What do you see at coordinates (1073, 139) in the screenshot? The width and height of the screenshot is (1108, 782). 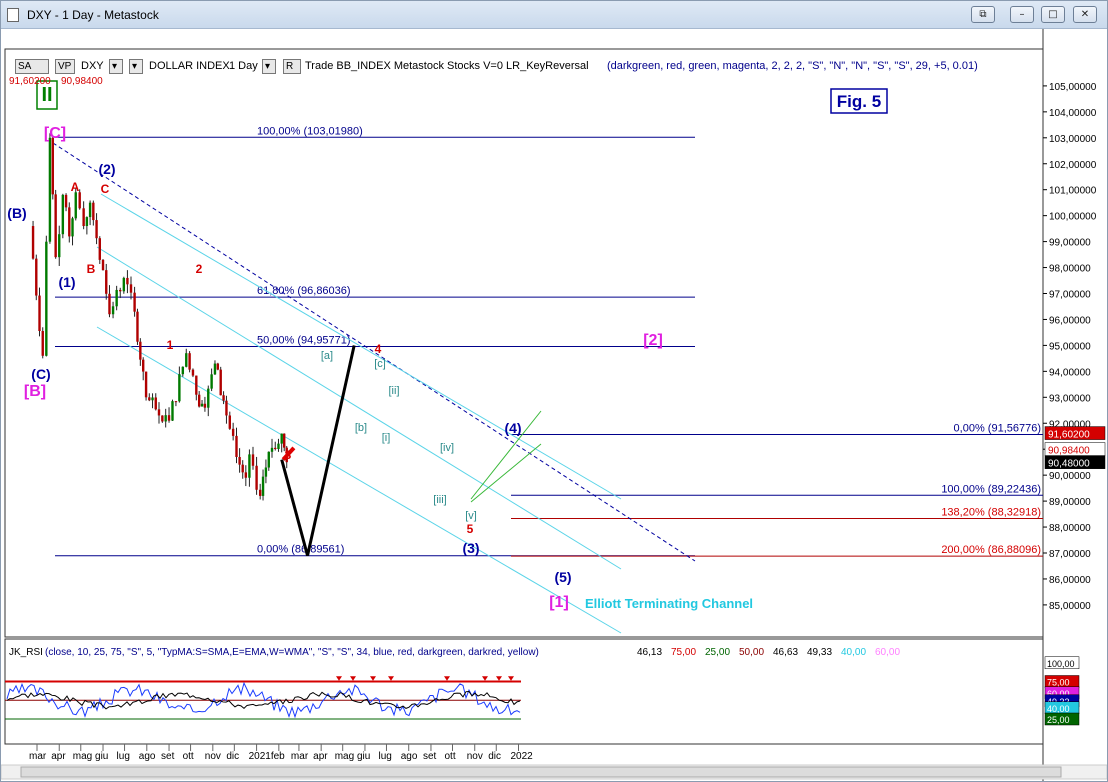 I see `y-tick-label: 103,00000` at bounding box center [1073, 139].